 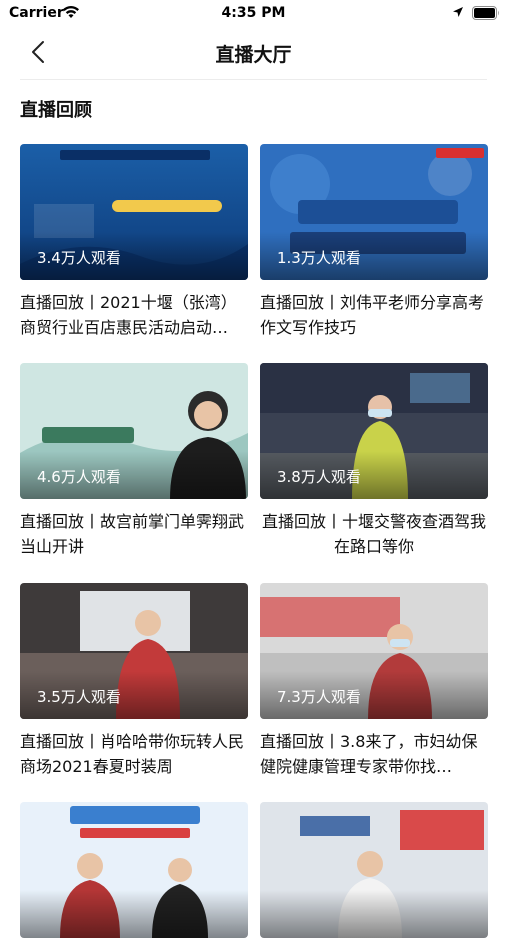 I want to click on video-thumbnail: 1.3万人观看, so click(x=374, y=212).